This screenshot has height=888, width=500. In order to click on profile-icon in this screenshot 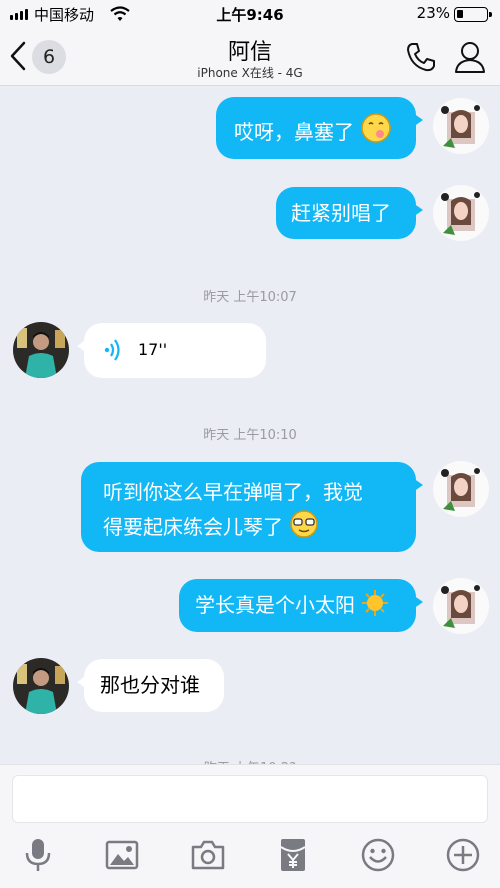, I will do `click(470, 57)`.